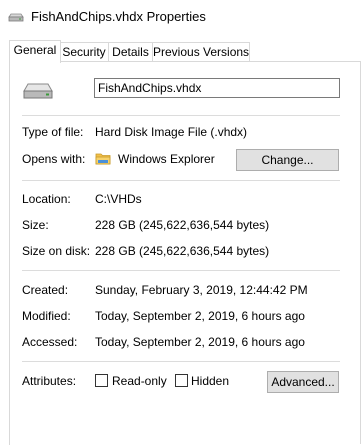 This screenshot has width=363, height=445. I want to click on tab-details: Details, so click(130, 52).